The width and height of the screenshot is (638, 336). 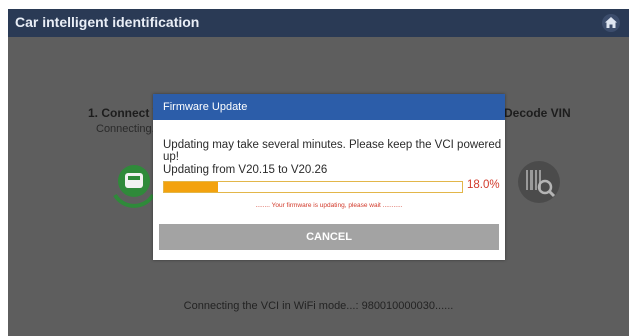 What do you see at coordinates (107, 22) in the screenshot?
I see `app-title: Car intelligent identification` at bounding box center [107, 22].